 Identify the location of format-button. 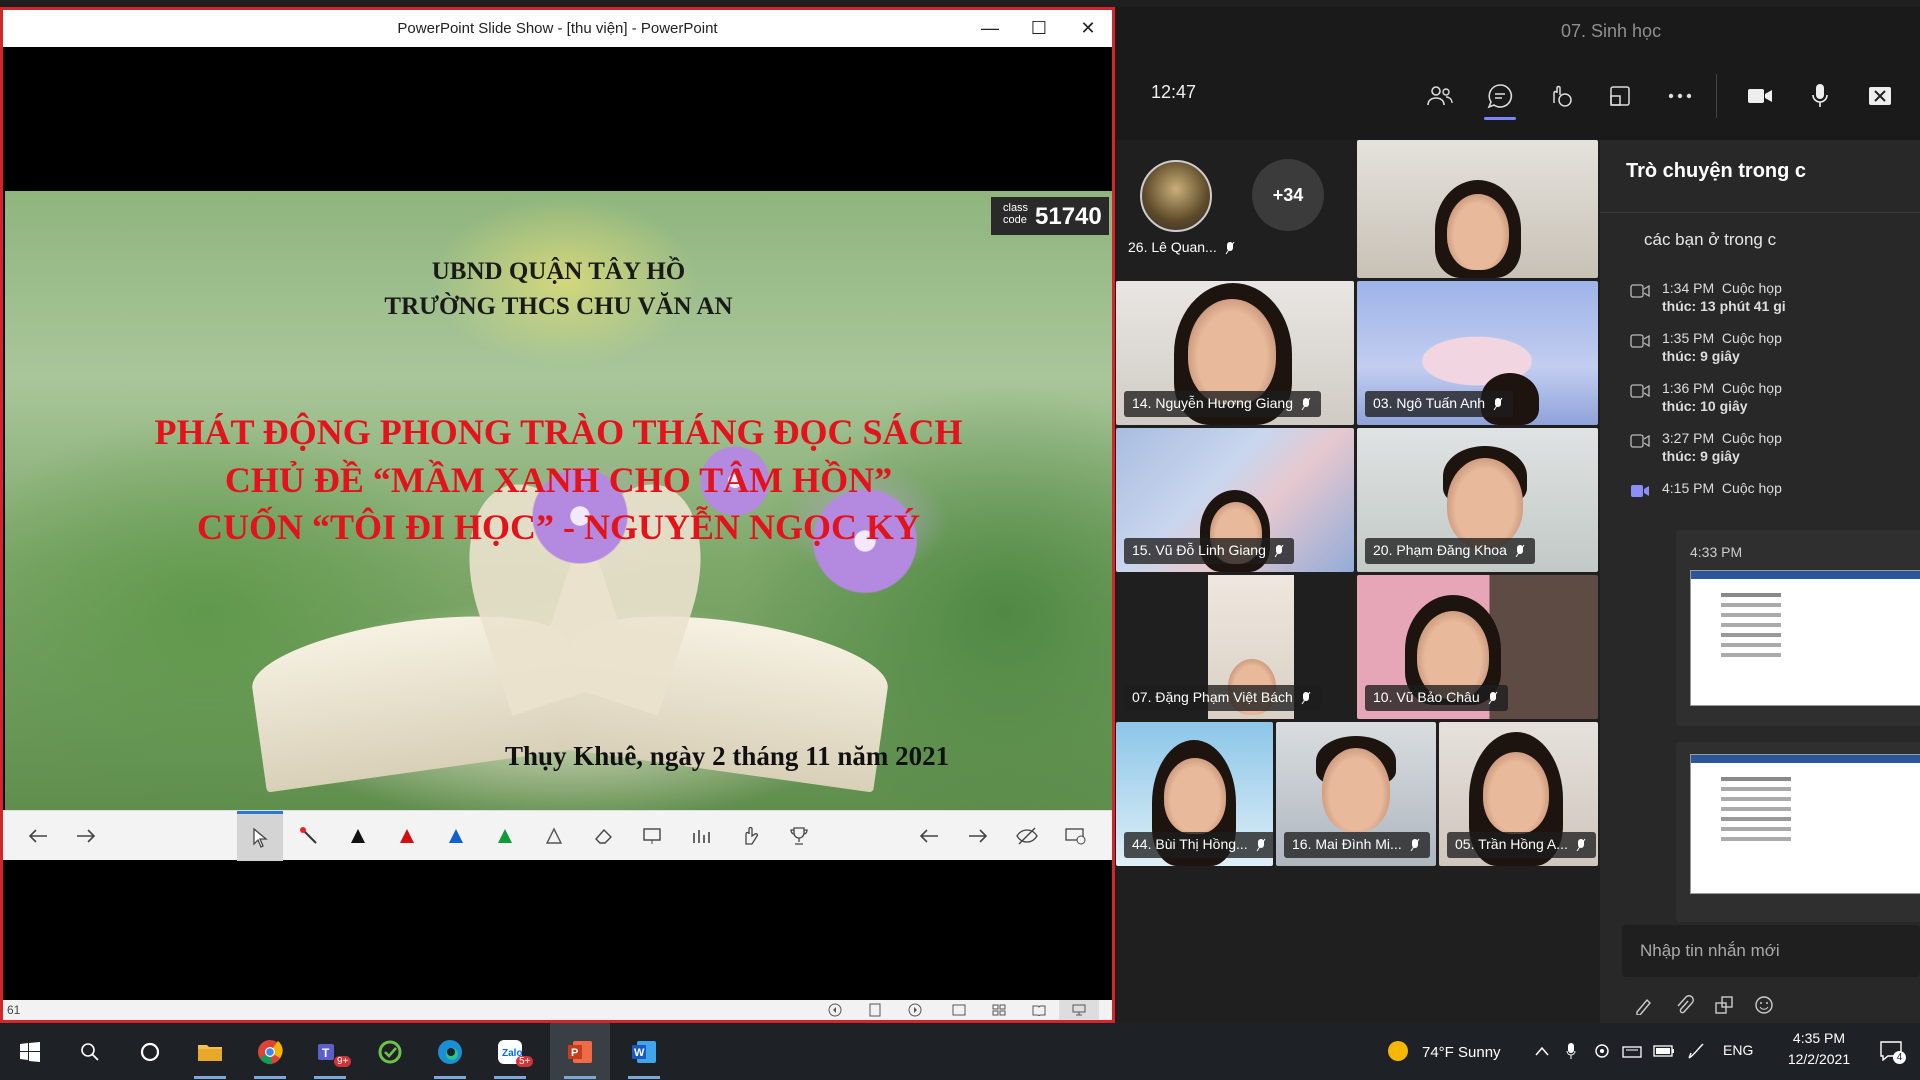
(1644, 1005).